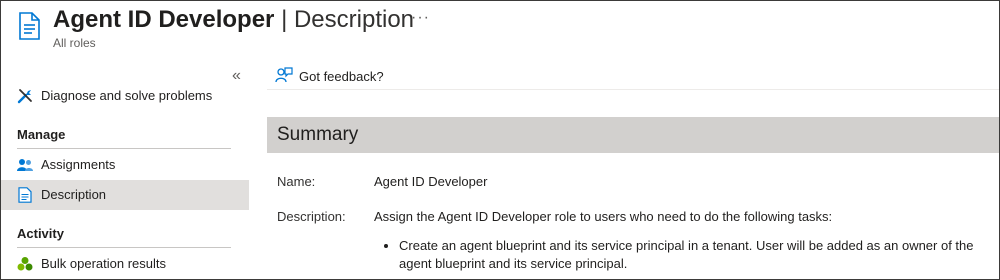 This screenshot has width=1000, height=280. What do you see at coordinates (164, 19) in the screenshot?
I see `page-title-name: Agent ID Developer` at bounding box center [164, 19].